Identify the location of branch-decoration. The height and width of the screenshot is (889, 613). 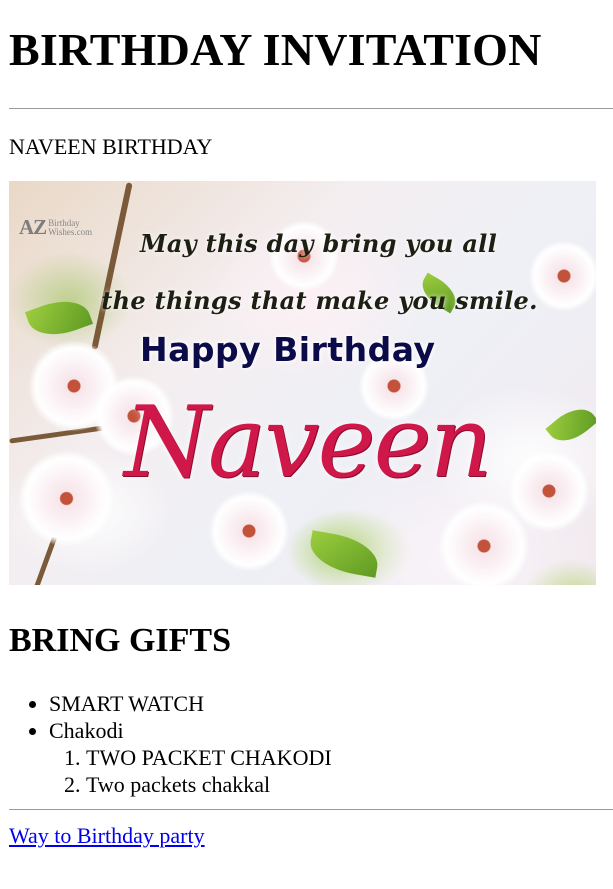
(112, 266).